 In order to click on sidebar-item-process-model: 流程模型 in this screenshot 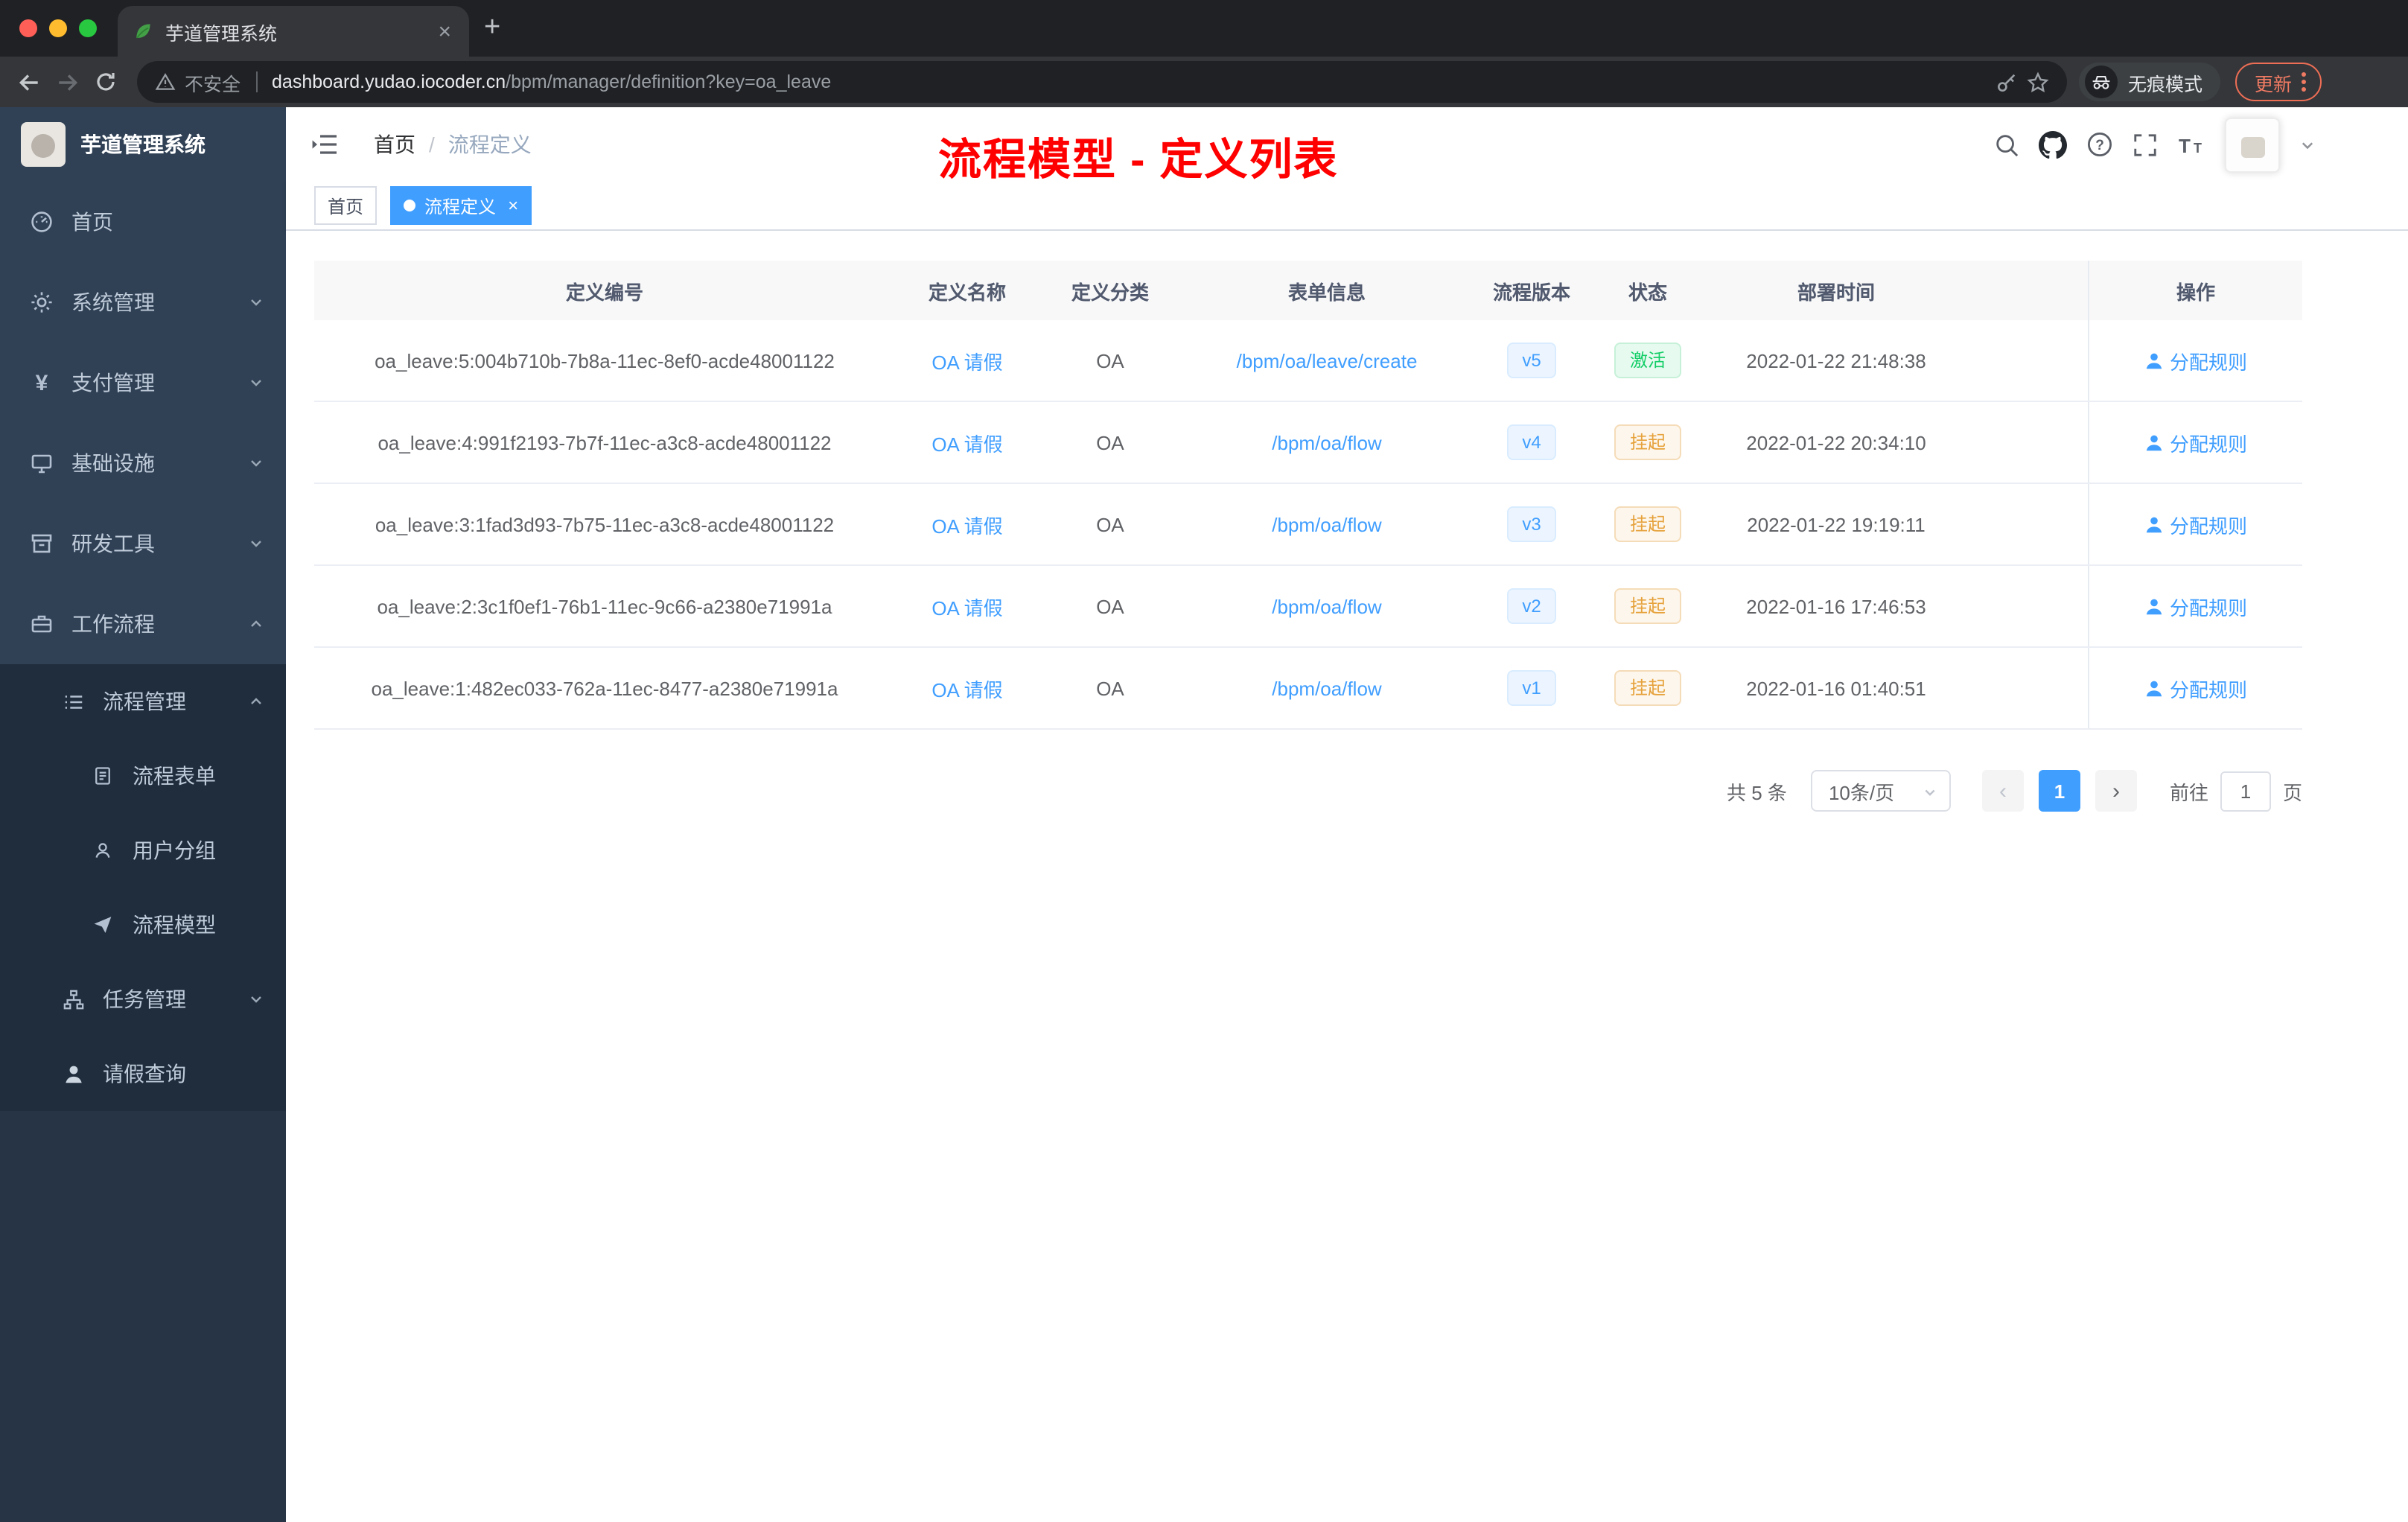, I will do `click(143, 925)`.